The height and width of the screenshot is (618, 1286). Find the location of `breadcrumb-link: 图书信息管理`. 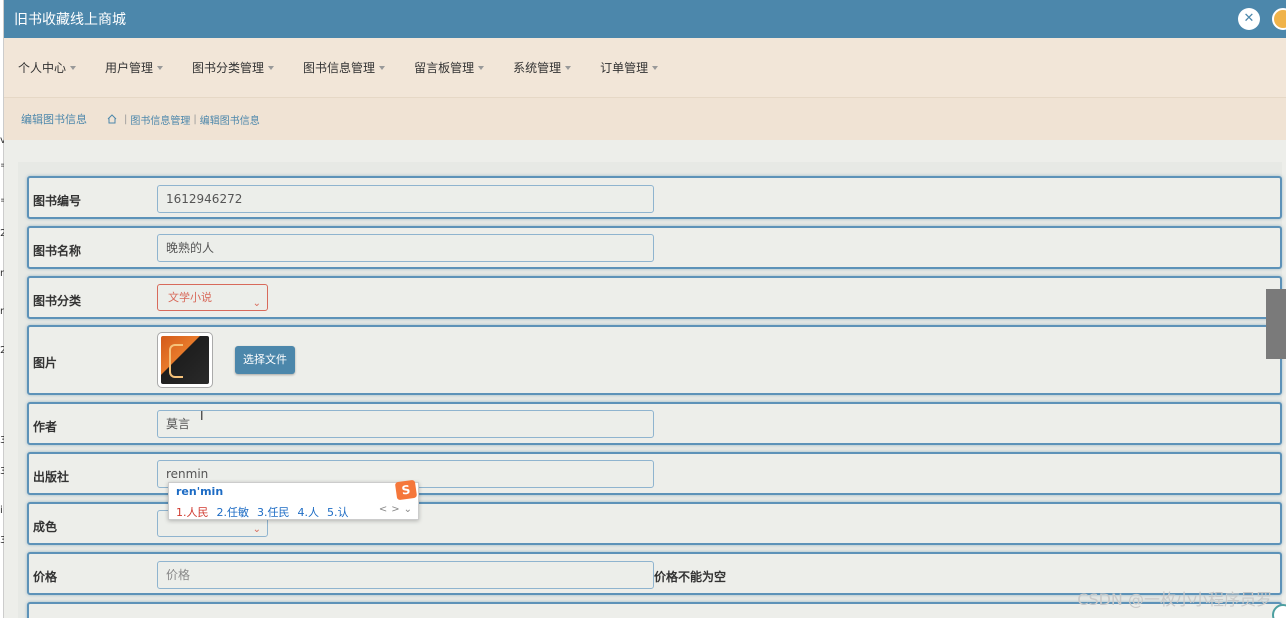

breadcrumb-link: 图书信息管理 is located at coordinates (160, 119).